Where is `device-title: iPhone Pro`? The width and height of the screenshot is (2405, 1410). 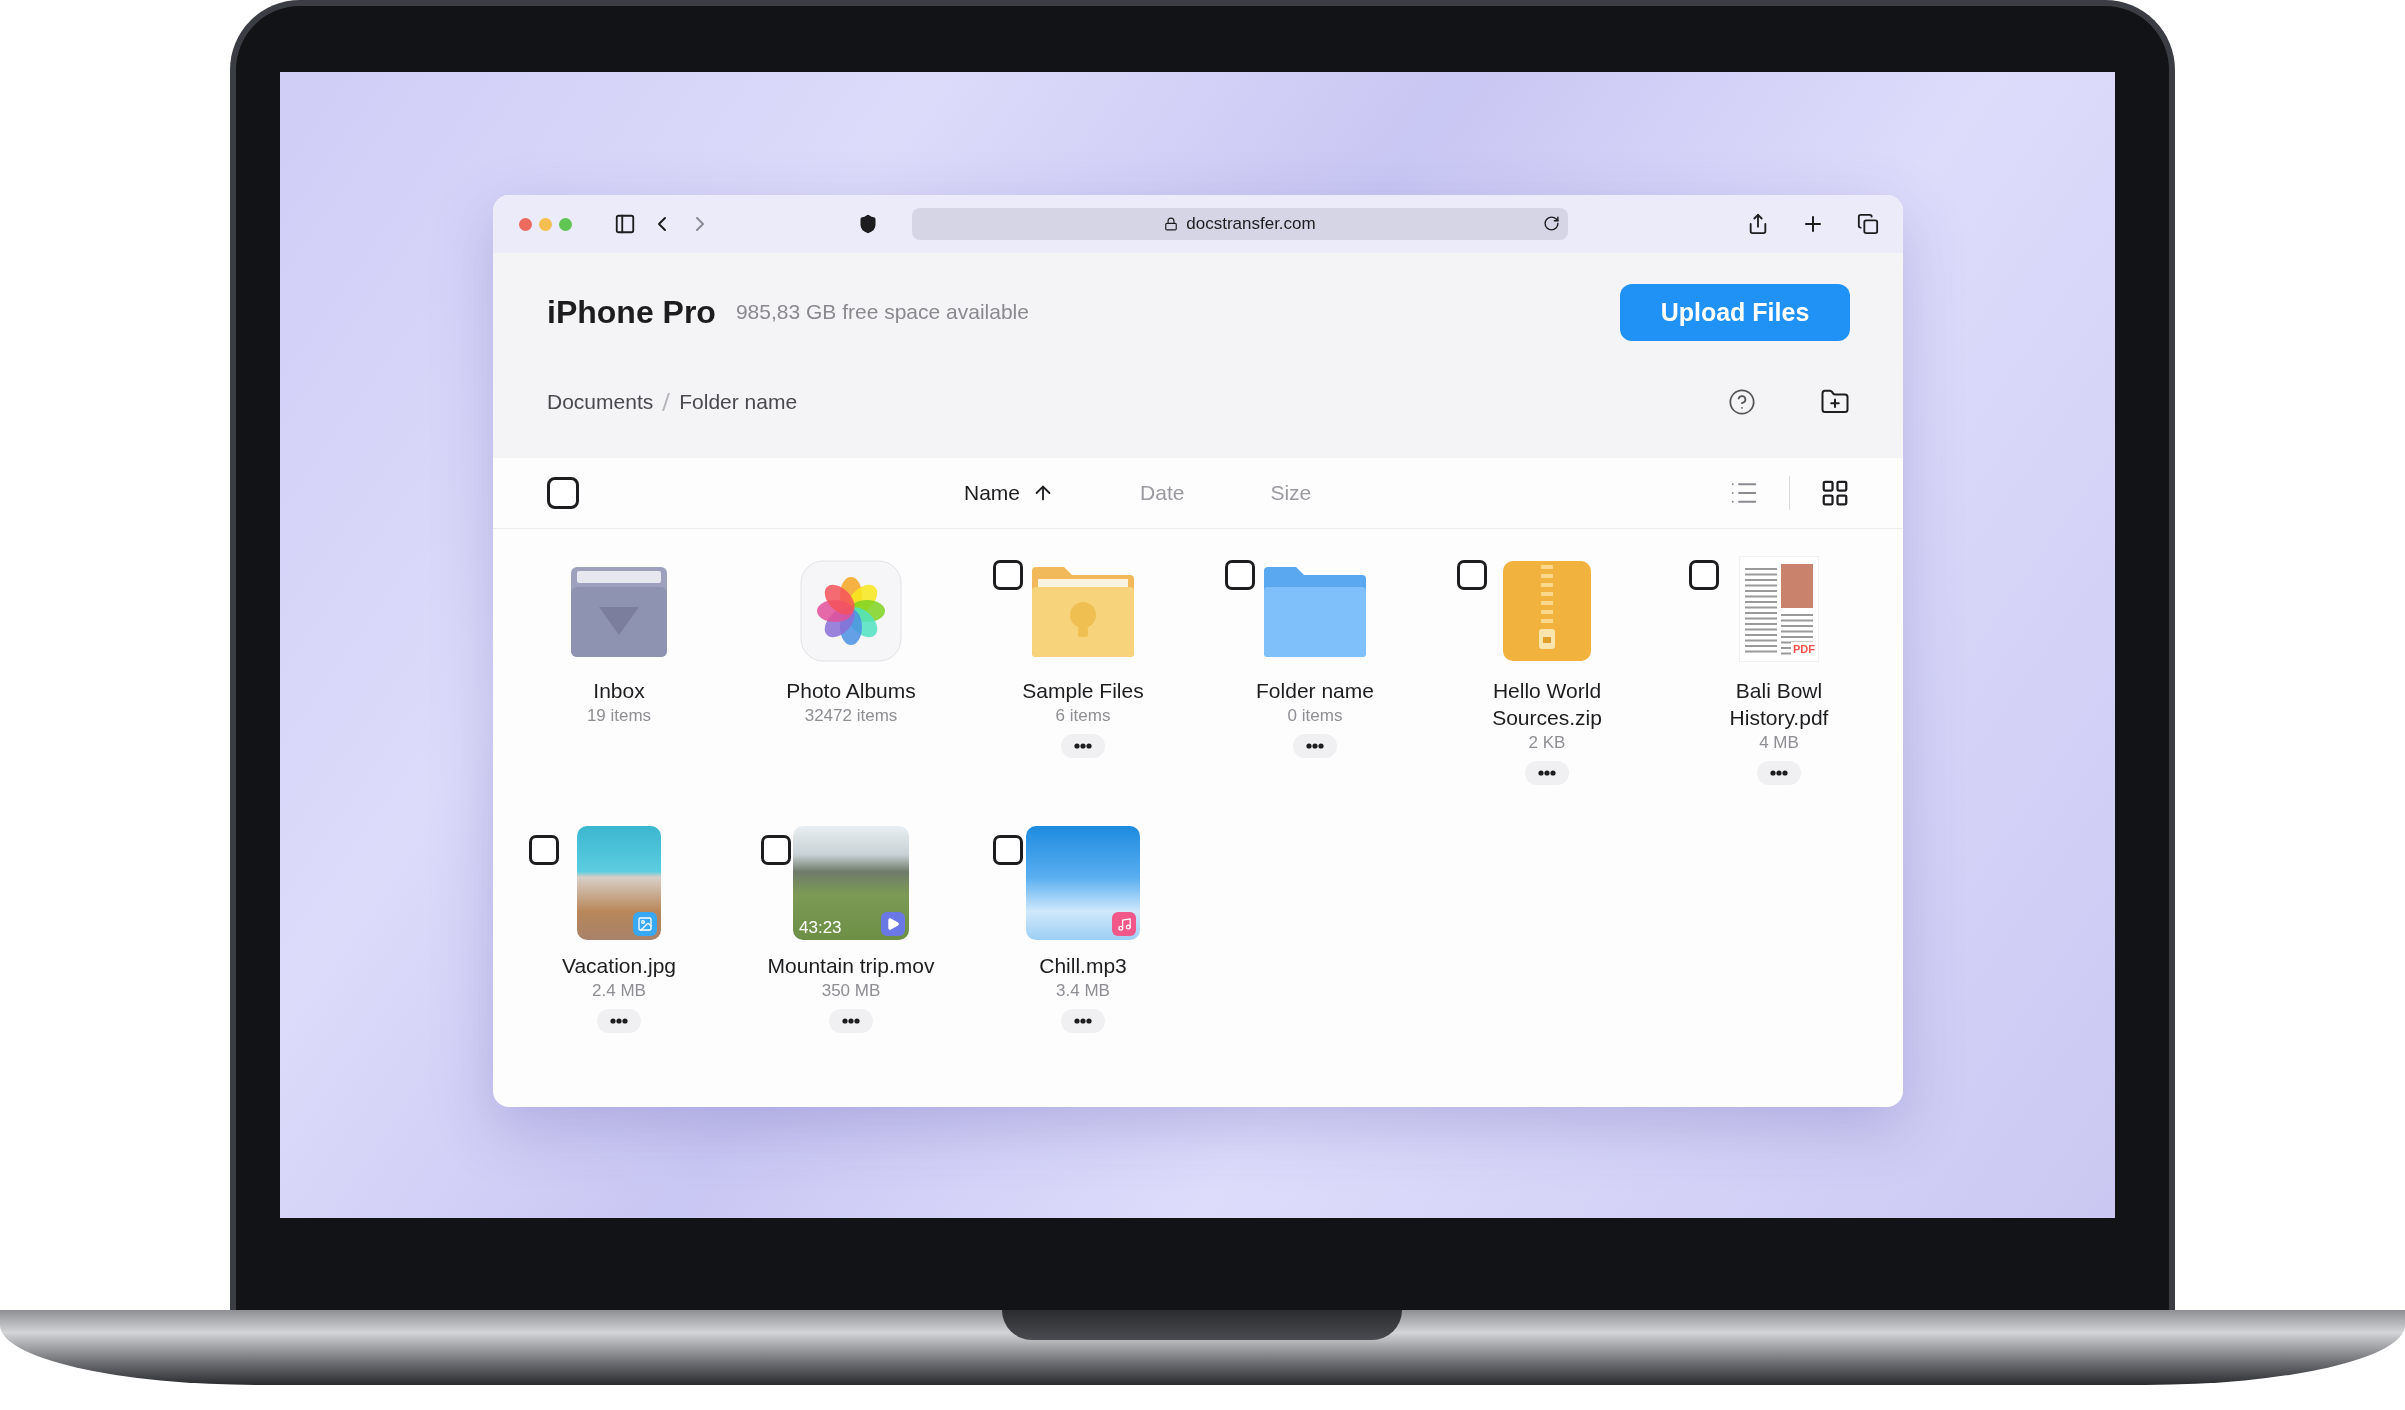
device-title: iPhone Pro is located at coordinates (631, 312).